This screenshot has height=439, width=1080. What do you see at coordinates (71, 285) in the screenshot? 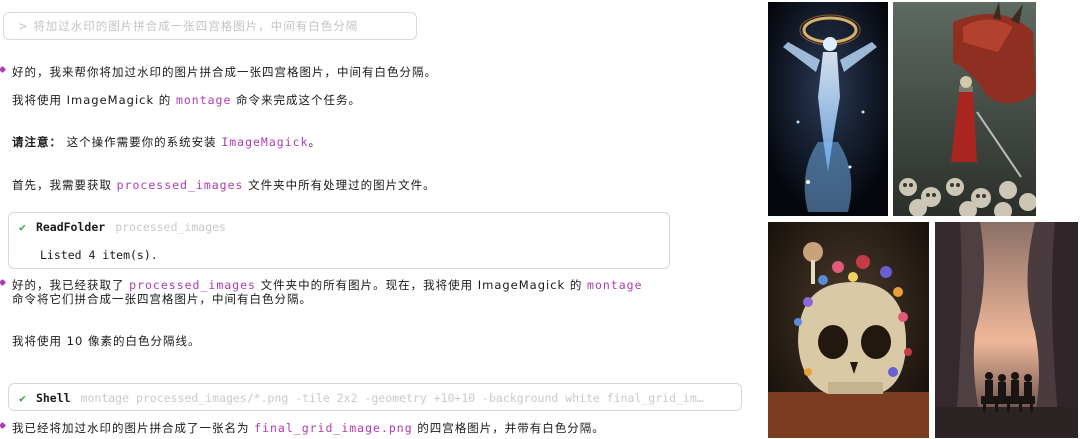
I see `message-text: 好的，我已经获取了` at bounding box center [71, 285].